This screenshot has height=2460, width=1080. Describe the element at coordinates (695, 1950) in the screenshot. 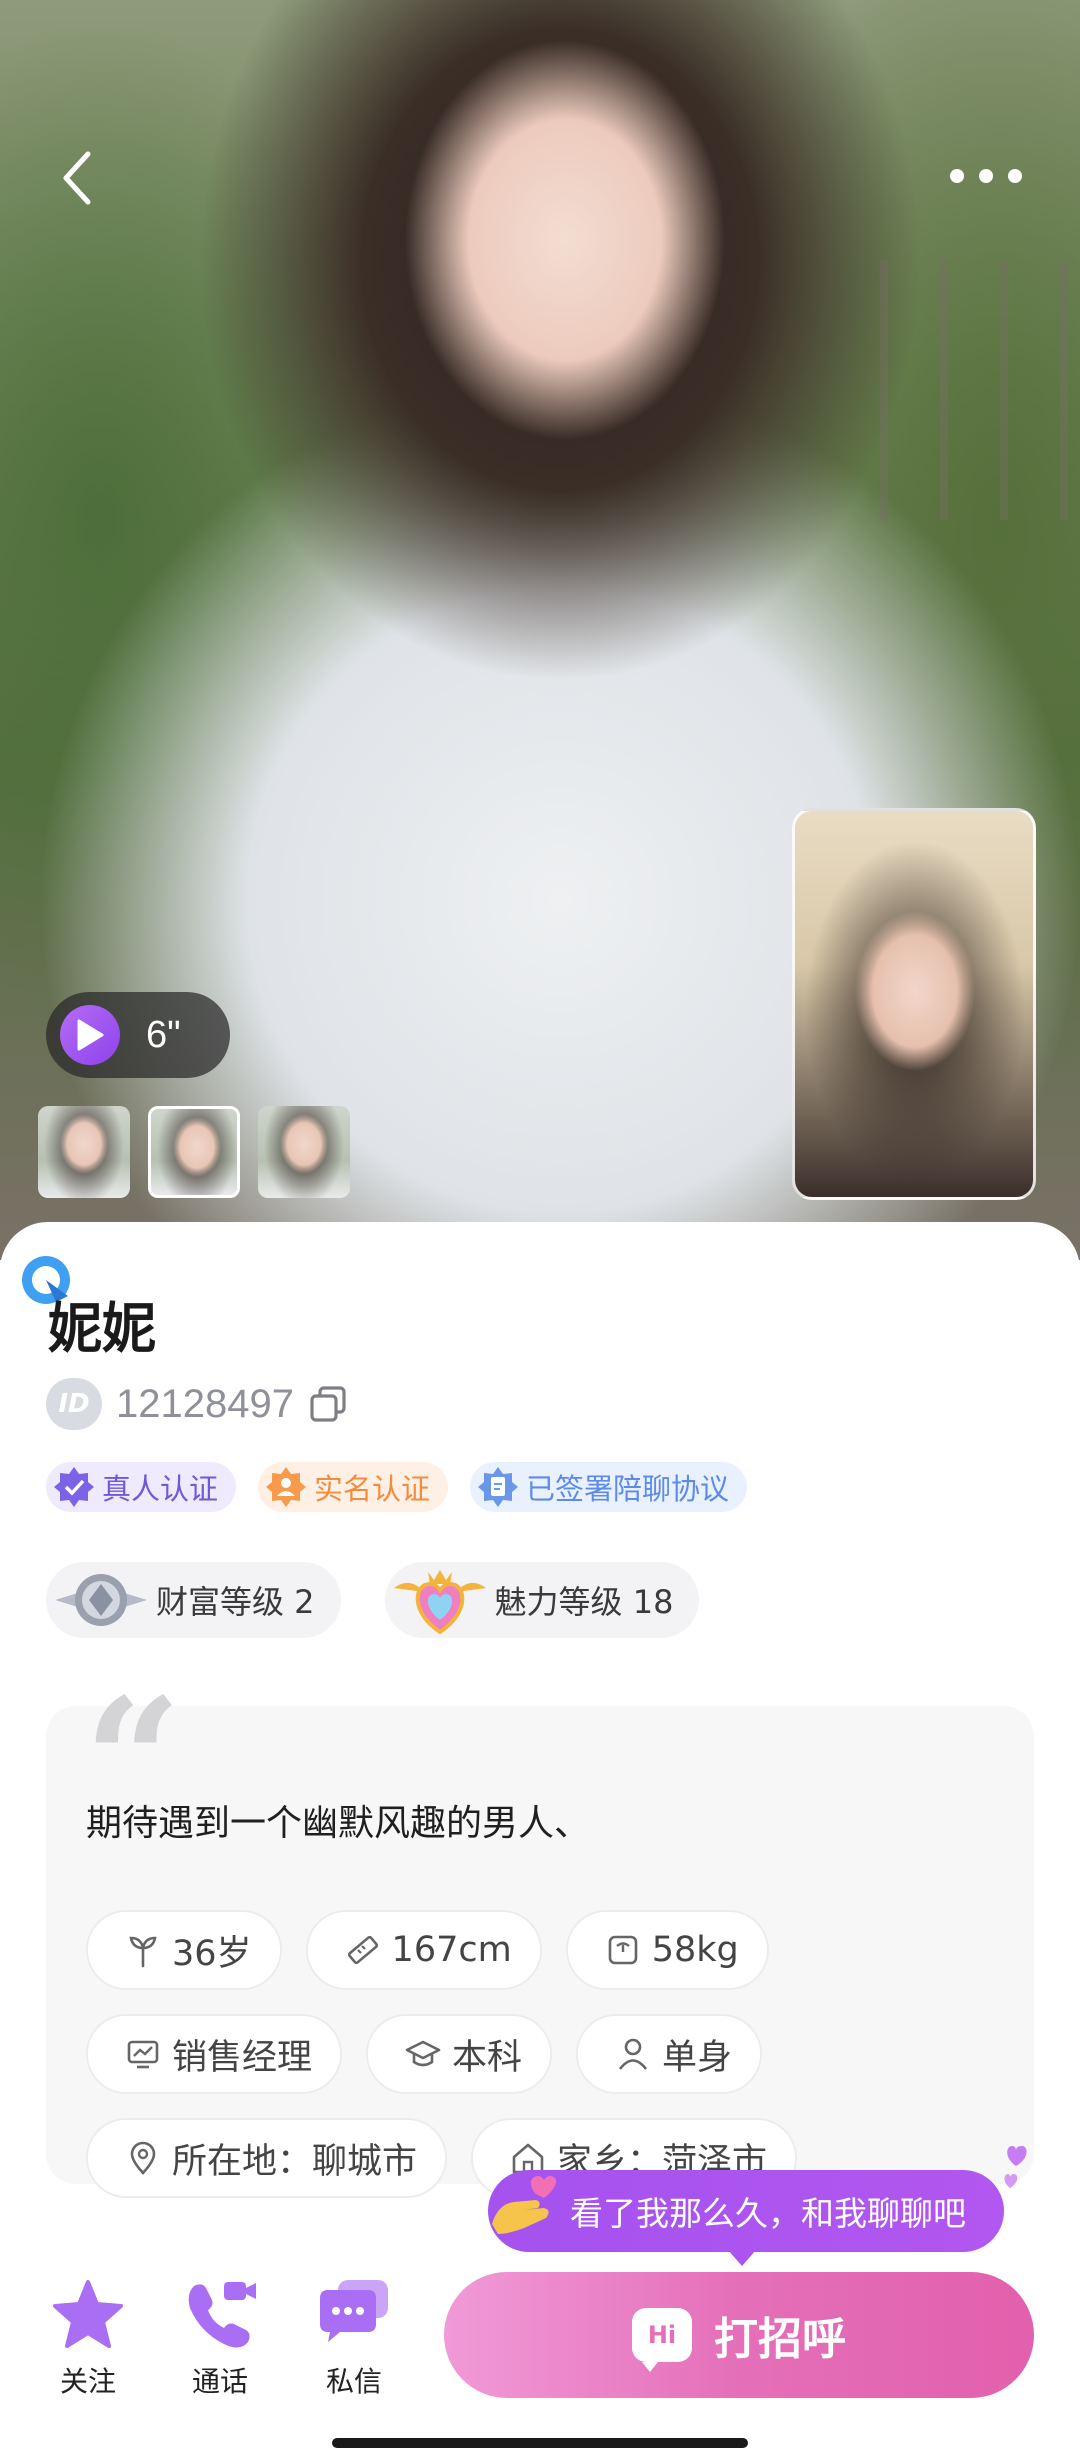

I see `weight-label: 58kg` at that location.